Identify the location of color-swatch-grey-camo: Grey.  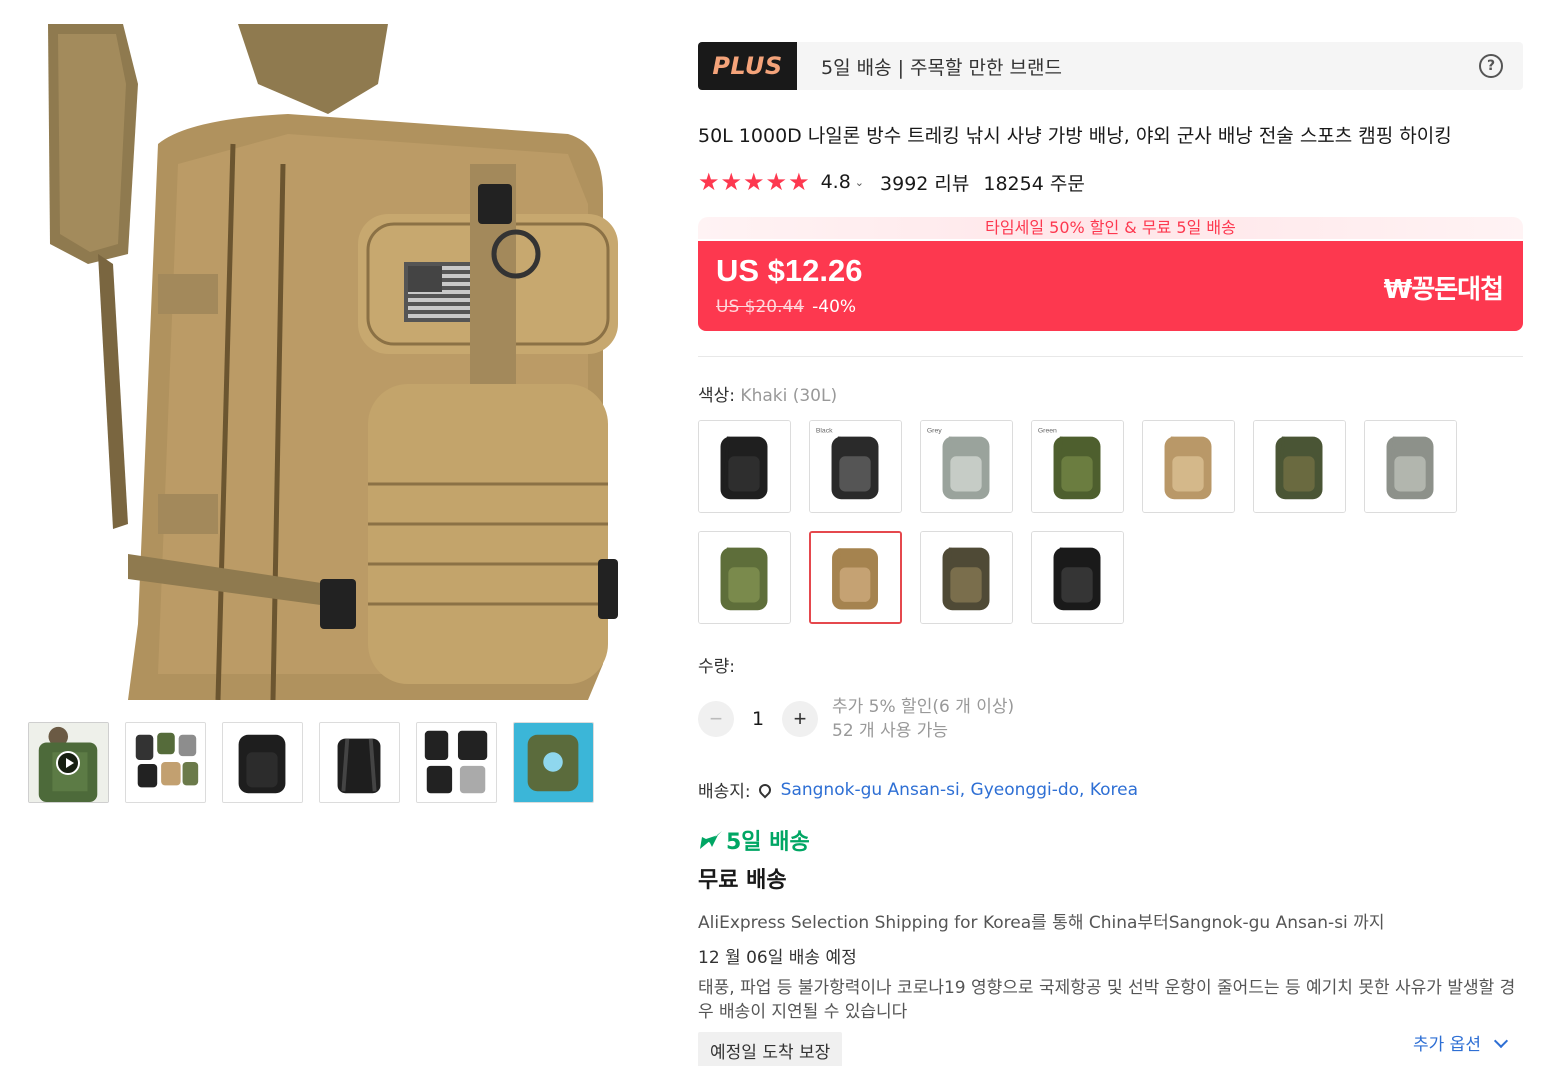
(966, 466).